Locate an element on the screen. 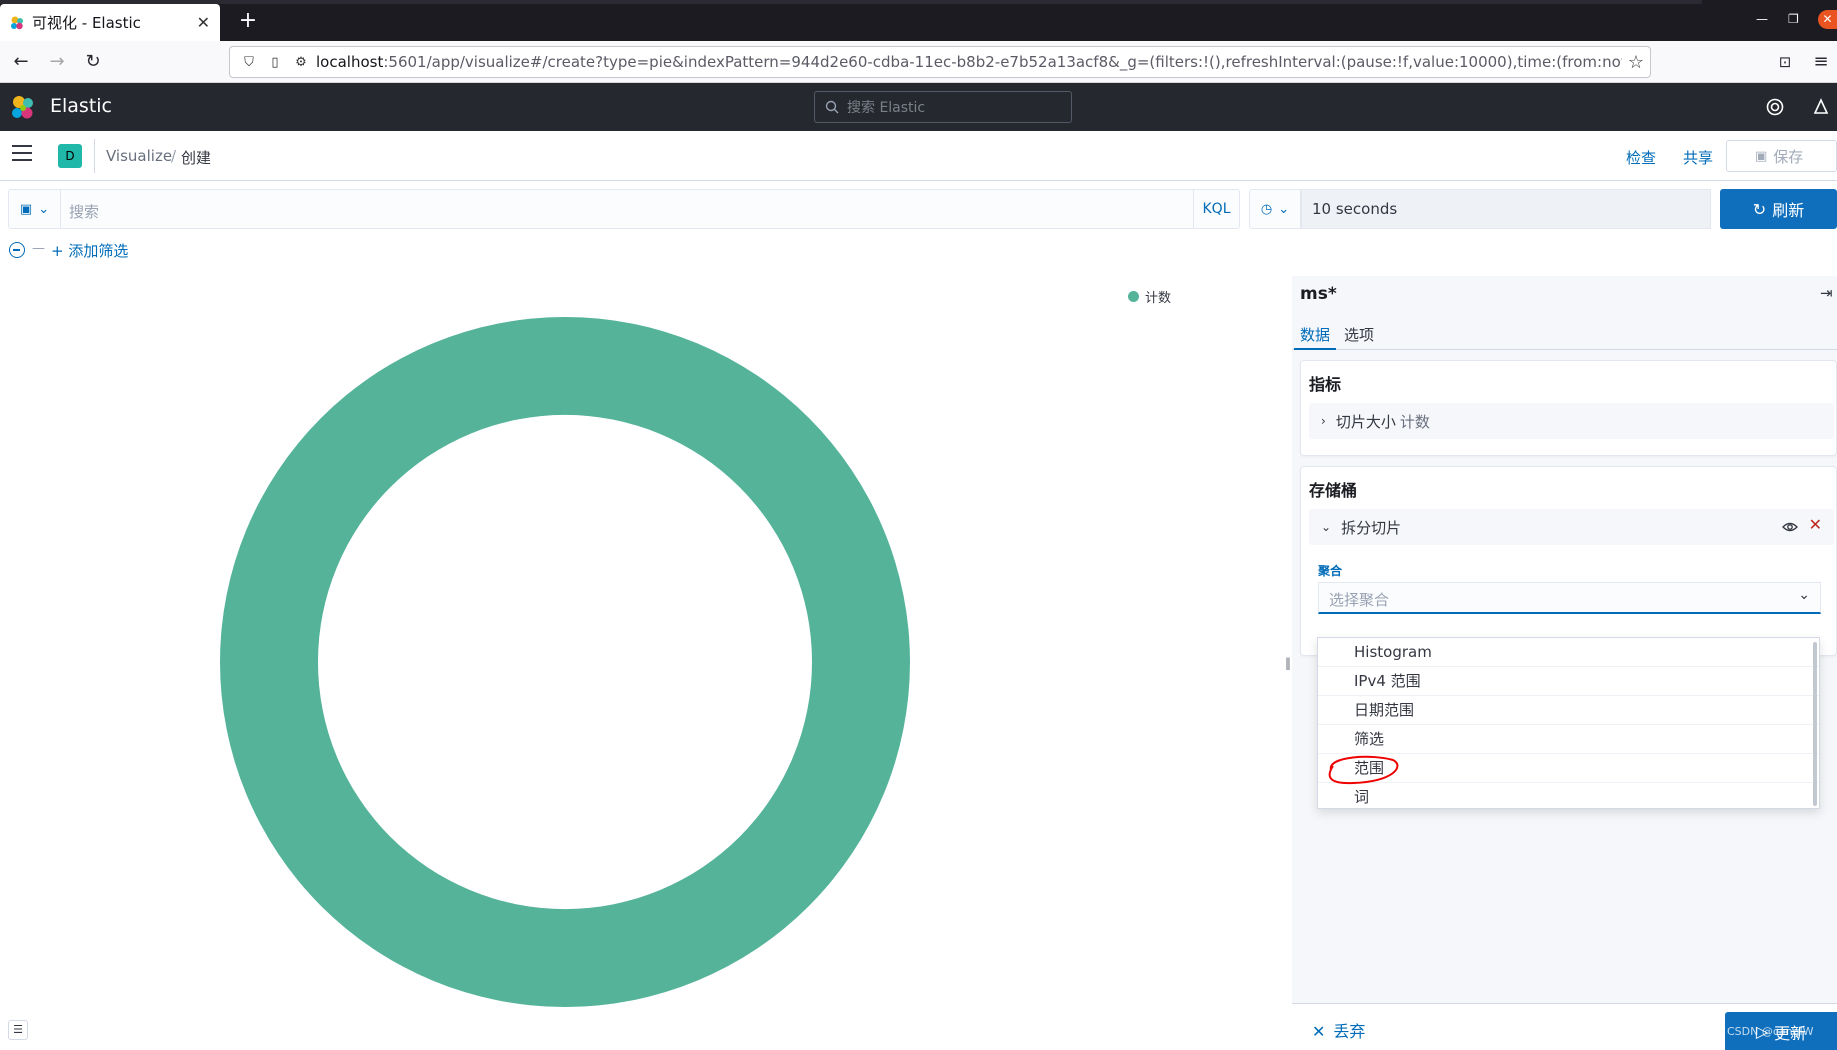 This screenshot has height=1050, width=1837. refresh-button: ↻ 刷新 is located at coordinates (1778, 209).